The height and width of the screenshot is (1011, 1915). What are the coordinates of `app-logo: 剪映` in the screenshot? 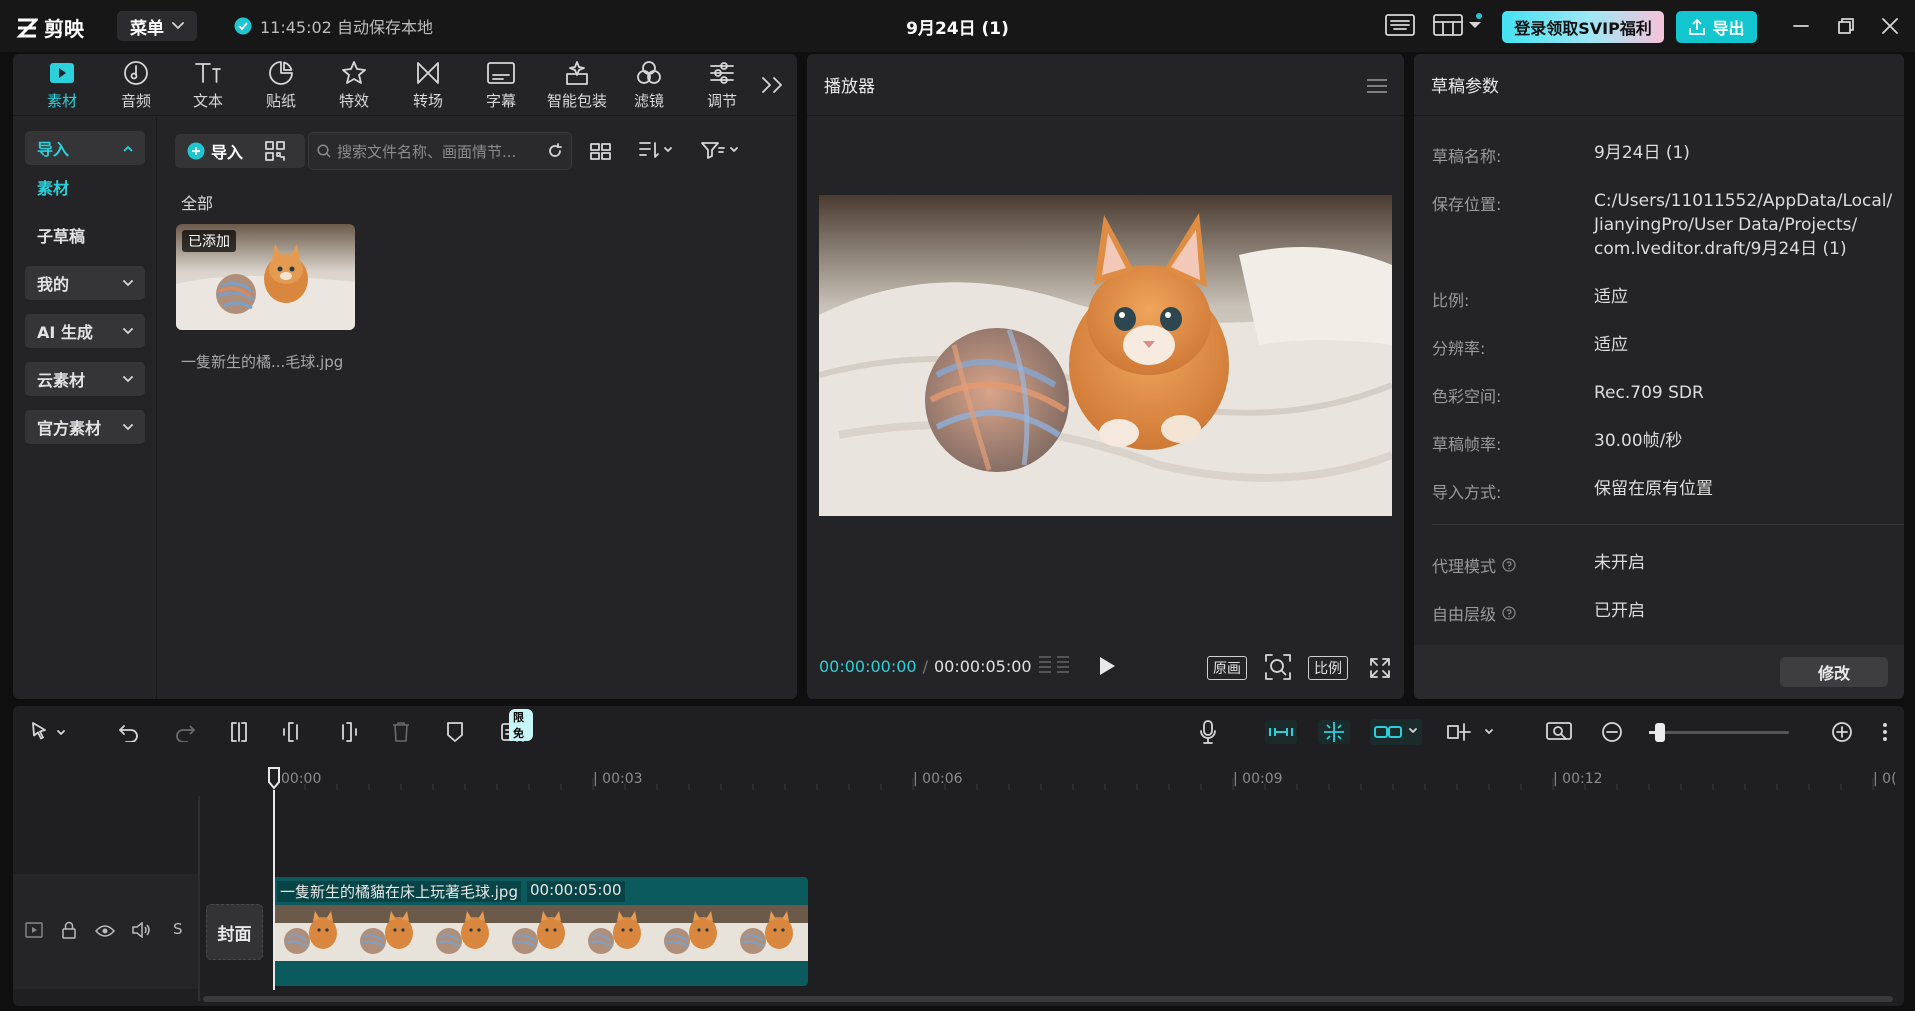 It's located at (50, 27).